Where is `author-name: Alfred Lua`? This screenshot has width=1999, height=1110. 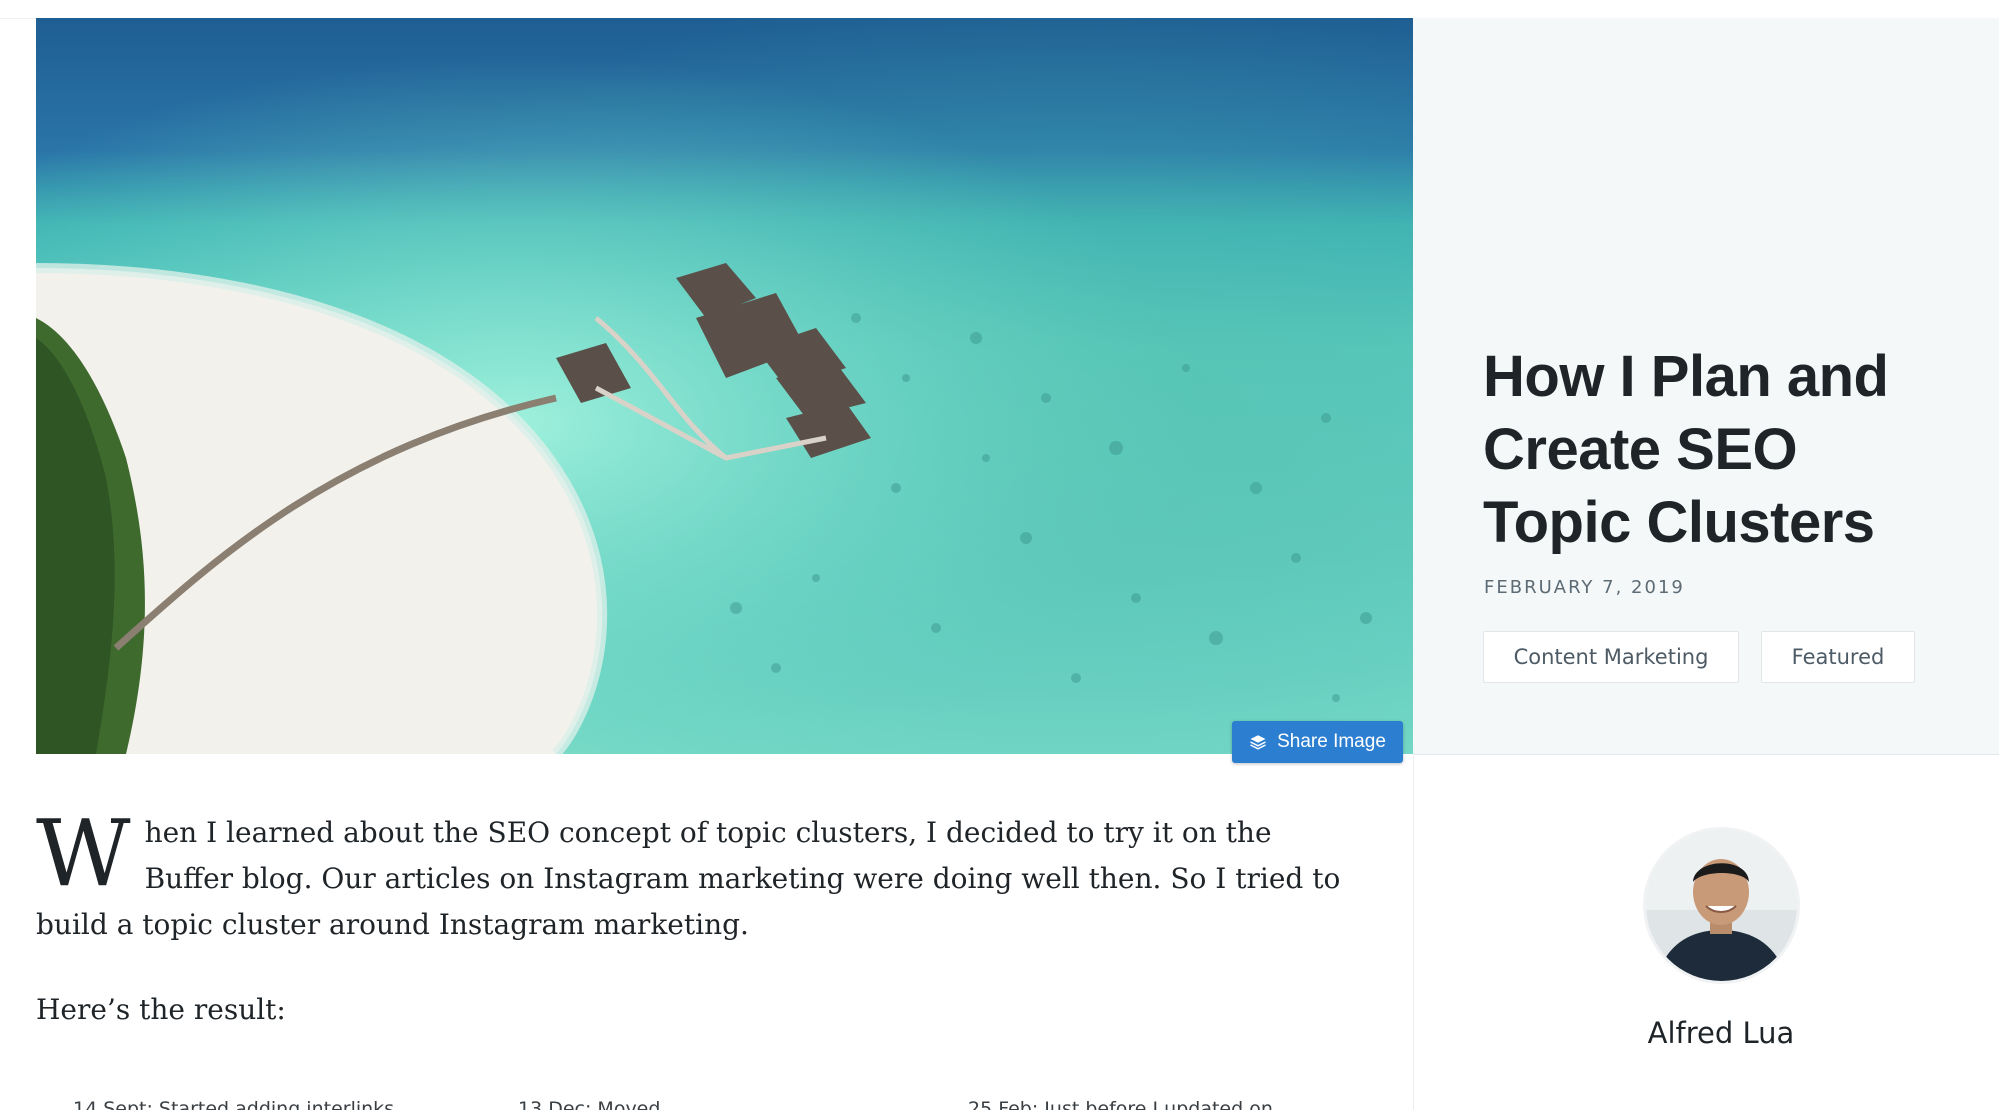 author-name: Alfred Lua is located at coordinates (1706, 1033).